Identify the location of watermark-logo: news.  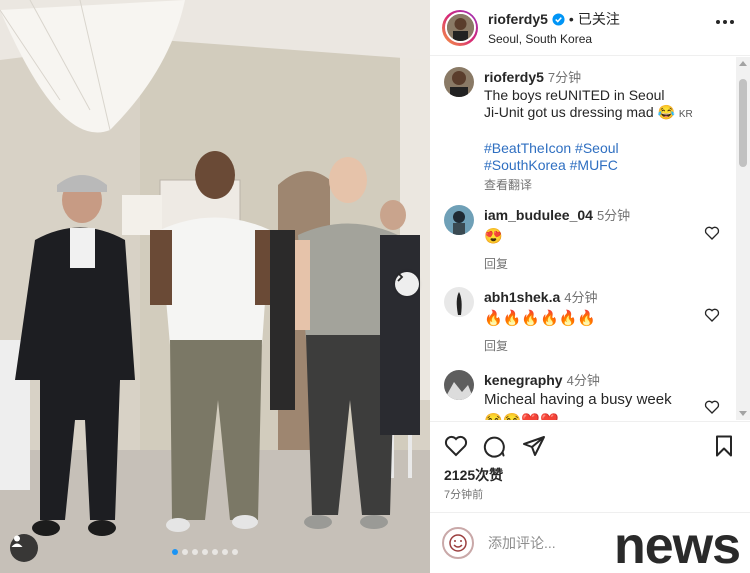
(677, 545).